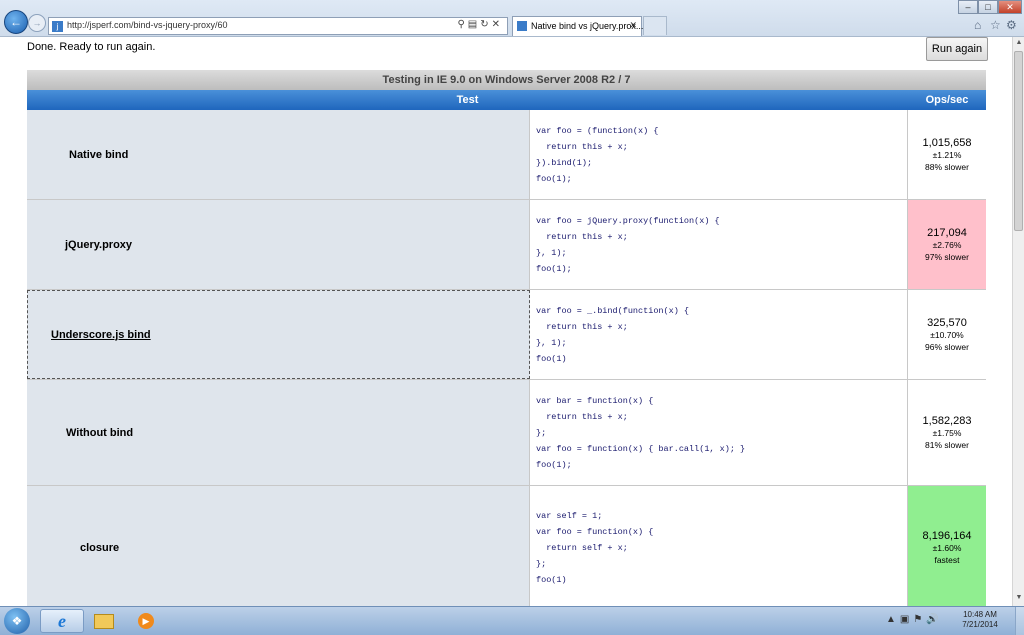  I want to click on test-title-cell: jQuery.proxy, so click(278, 244).